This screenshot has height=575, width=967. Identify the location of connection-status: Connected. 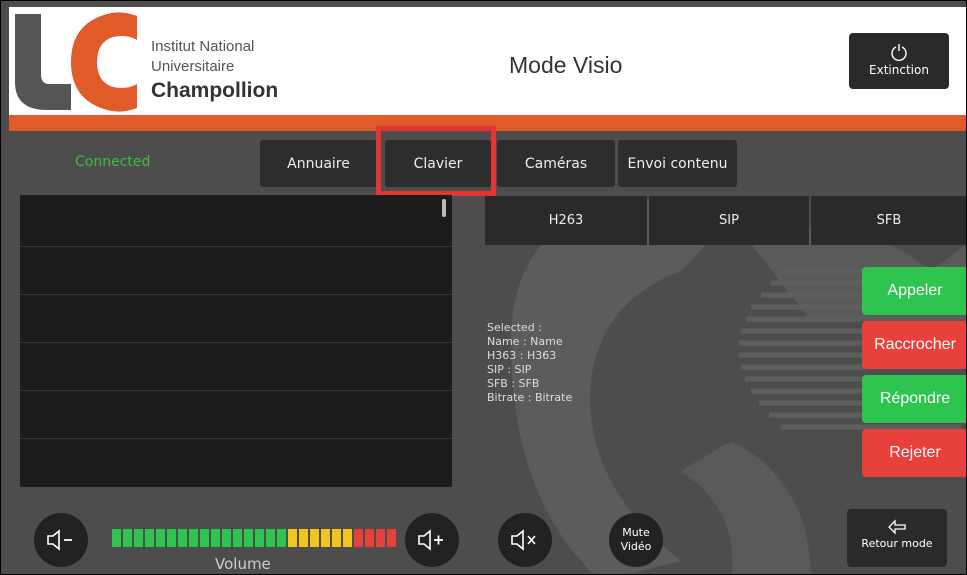
(113, 162).